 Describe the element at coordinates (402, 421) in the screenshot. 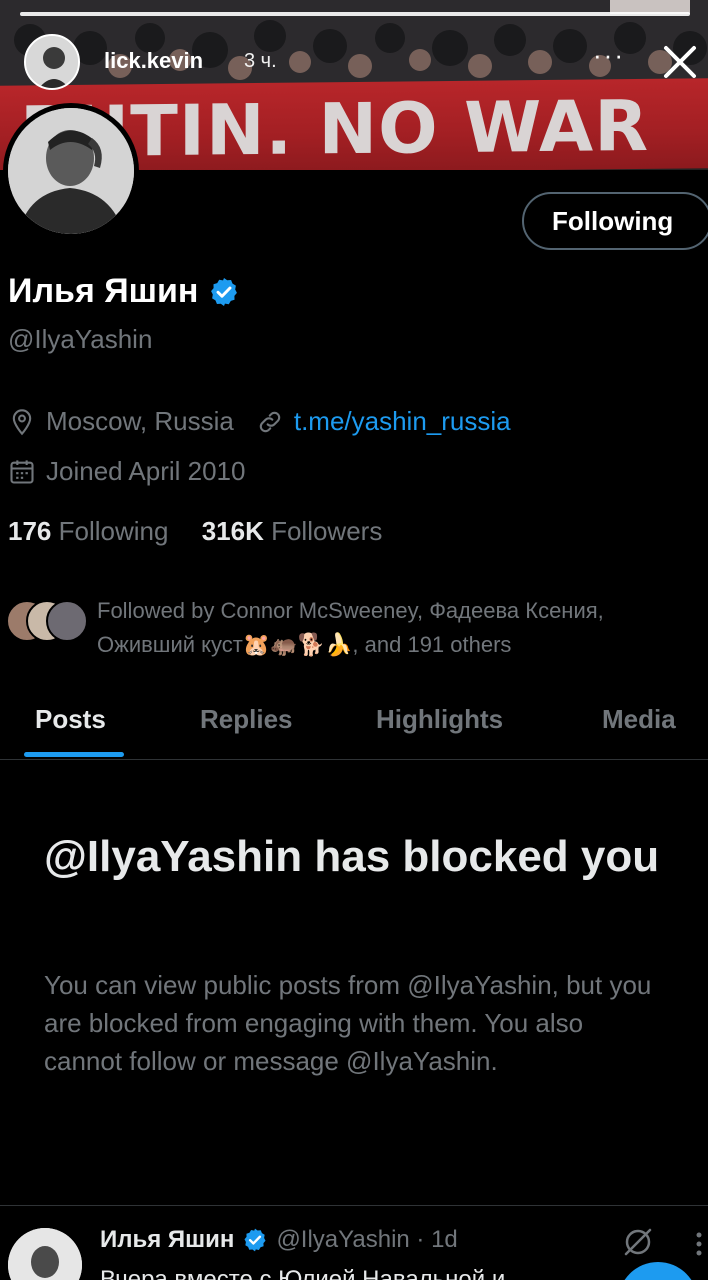

I see `profile-website-link: t.me/yashin_russia` at that location.